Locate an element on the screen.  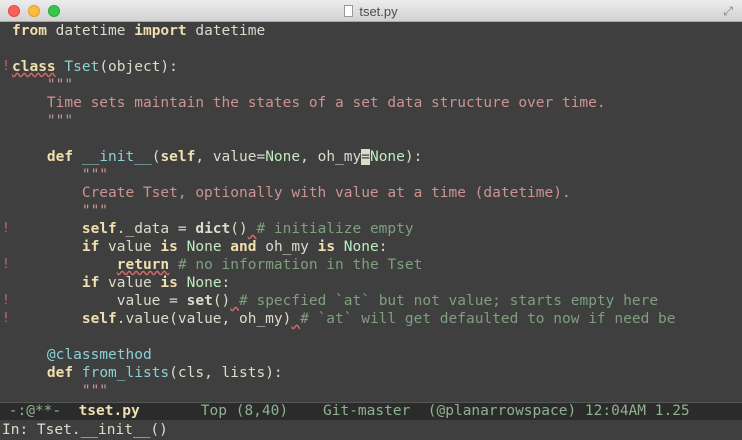
keyword: import is located at coordinates (160, 31).